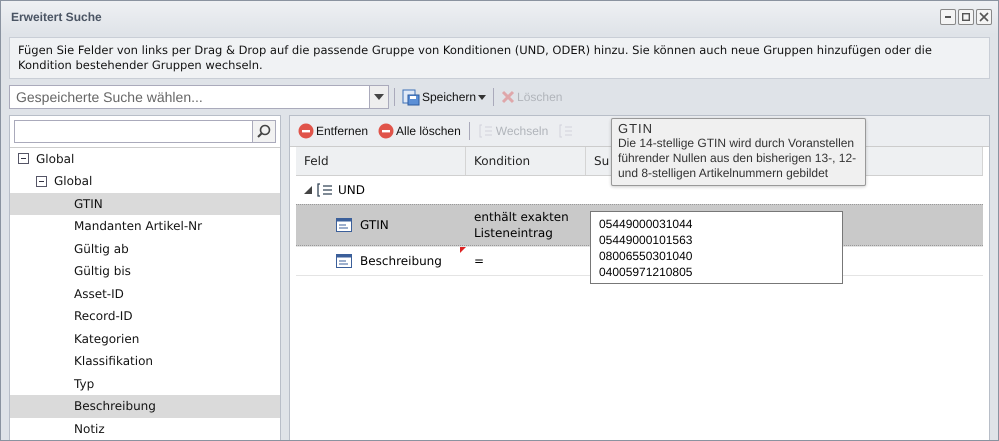 The image size is (999, 441). Describe the element at coordinates (499, 58) in the screenshot. I see `instructions-text: Fügen Sie Felder von links per Drag & Drop auf die passende Gruppe von Konditionen (UND, ODER) hinzu. Sie können auch neue Gruppen hinzufügen oder die Kondition bestehender Gruppen wechseln.` at that location.